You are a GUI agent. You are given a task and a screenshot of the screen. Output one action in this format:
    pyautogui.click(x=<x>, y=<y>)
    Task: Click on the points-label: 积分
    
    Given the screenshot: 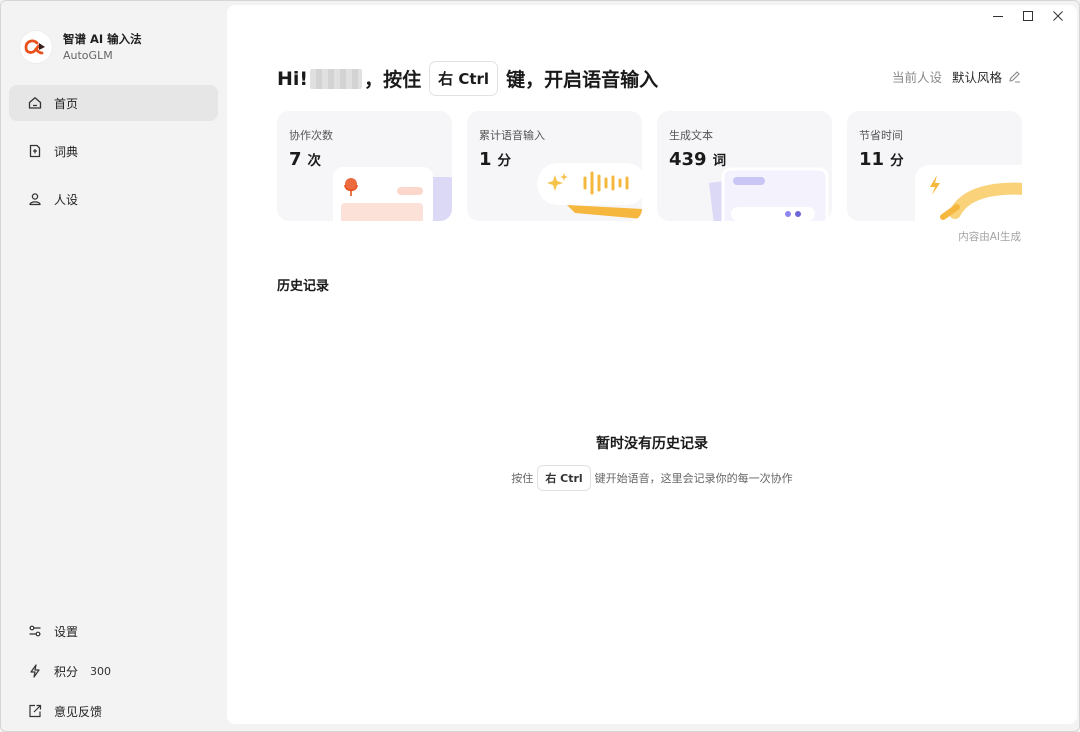 What is the action you would take?
    pyautogui.click(x=66, y=671)
    